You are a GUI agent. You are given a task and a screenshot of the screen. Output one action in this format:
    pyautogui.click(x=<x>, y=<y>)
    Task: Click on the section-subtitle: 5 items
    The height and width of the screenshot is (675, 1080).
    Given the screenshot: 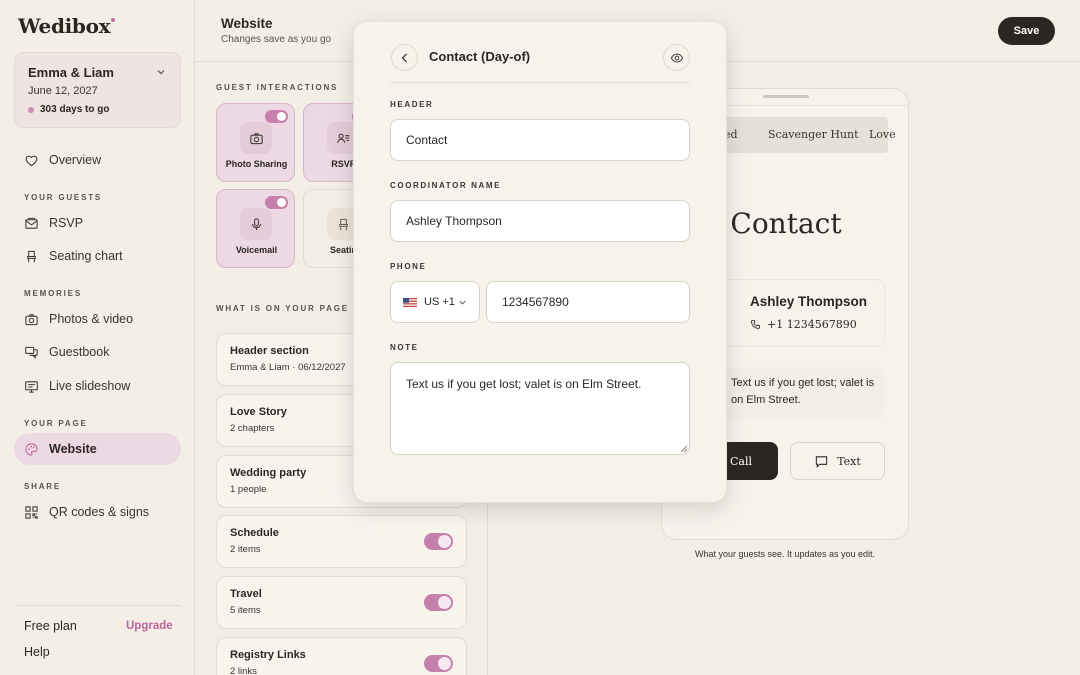 What is the action you would take?
    pyautogui.click(x=245, y=610)
    